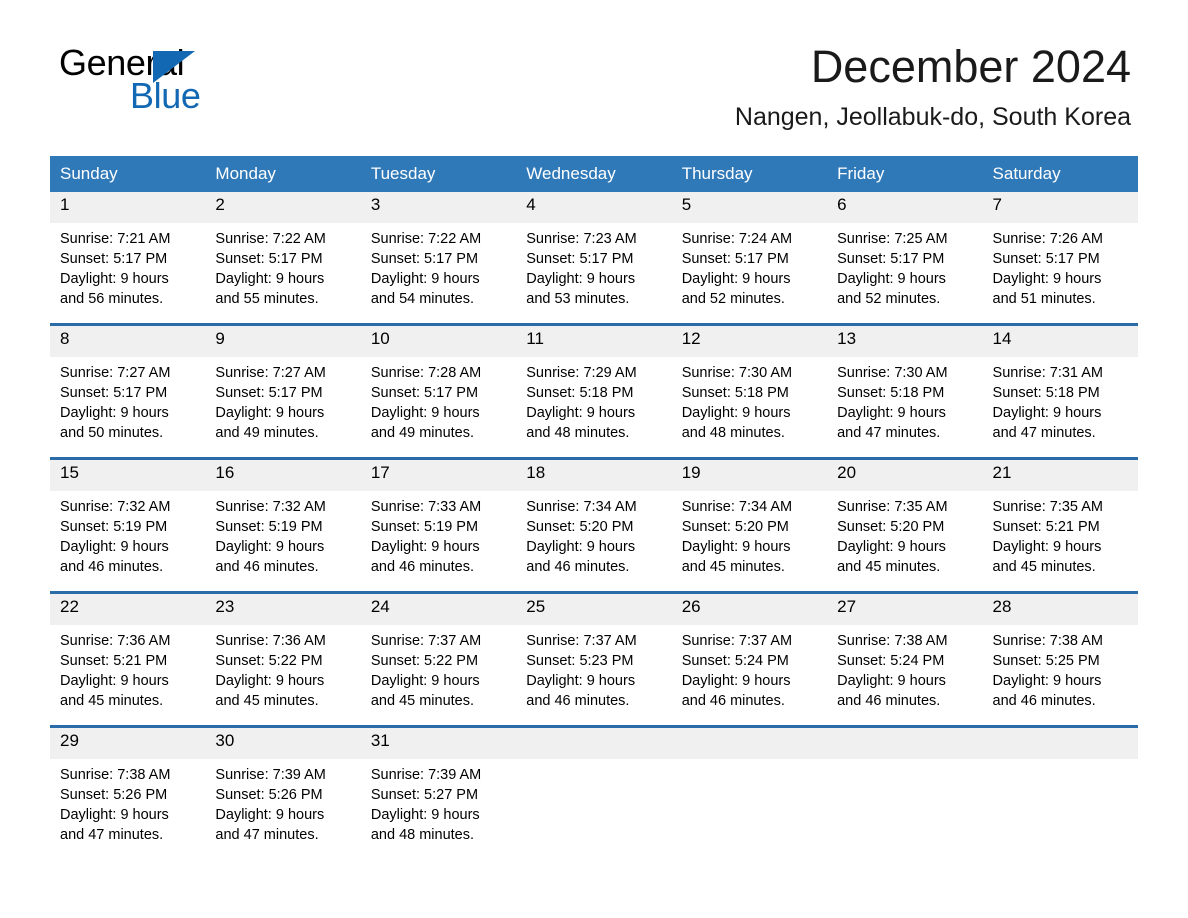 The height and width of the screenshot is (918, 1188). I want to click on daylight-text-line2: and 54 minutes., so click(422, 299).